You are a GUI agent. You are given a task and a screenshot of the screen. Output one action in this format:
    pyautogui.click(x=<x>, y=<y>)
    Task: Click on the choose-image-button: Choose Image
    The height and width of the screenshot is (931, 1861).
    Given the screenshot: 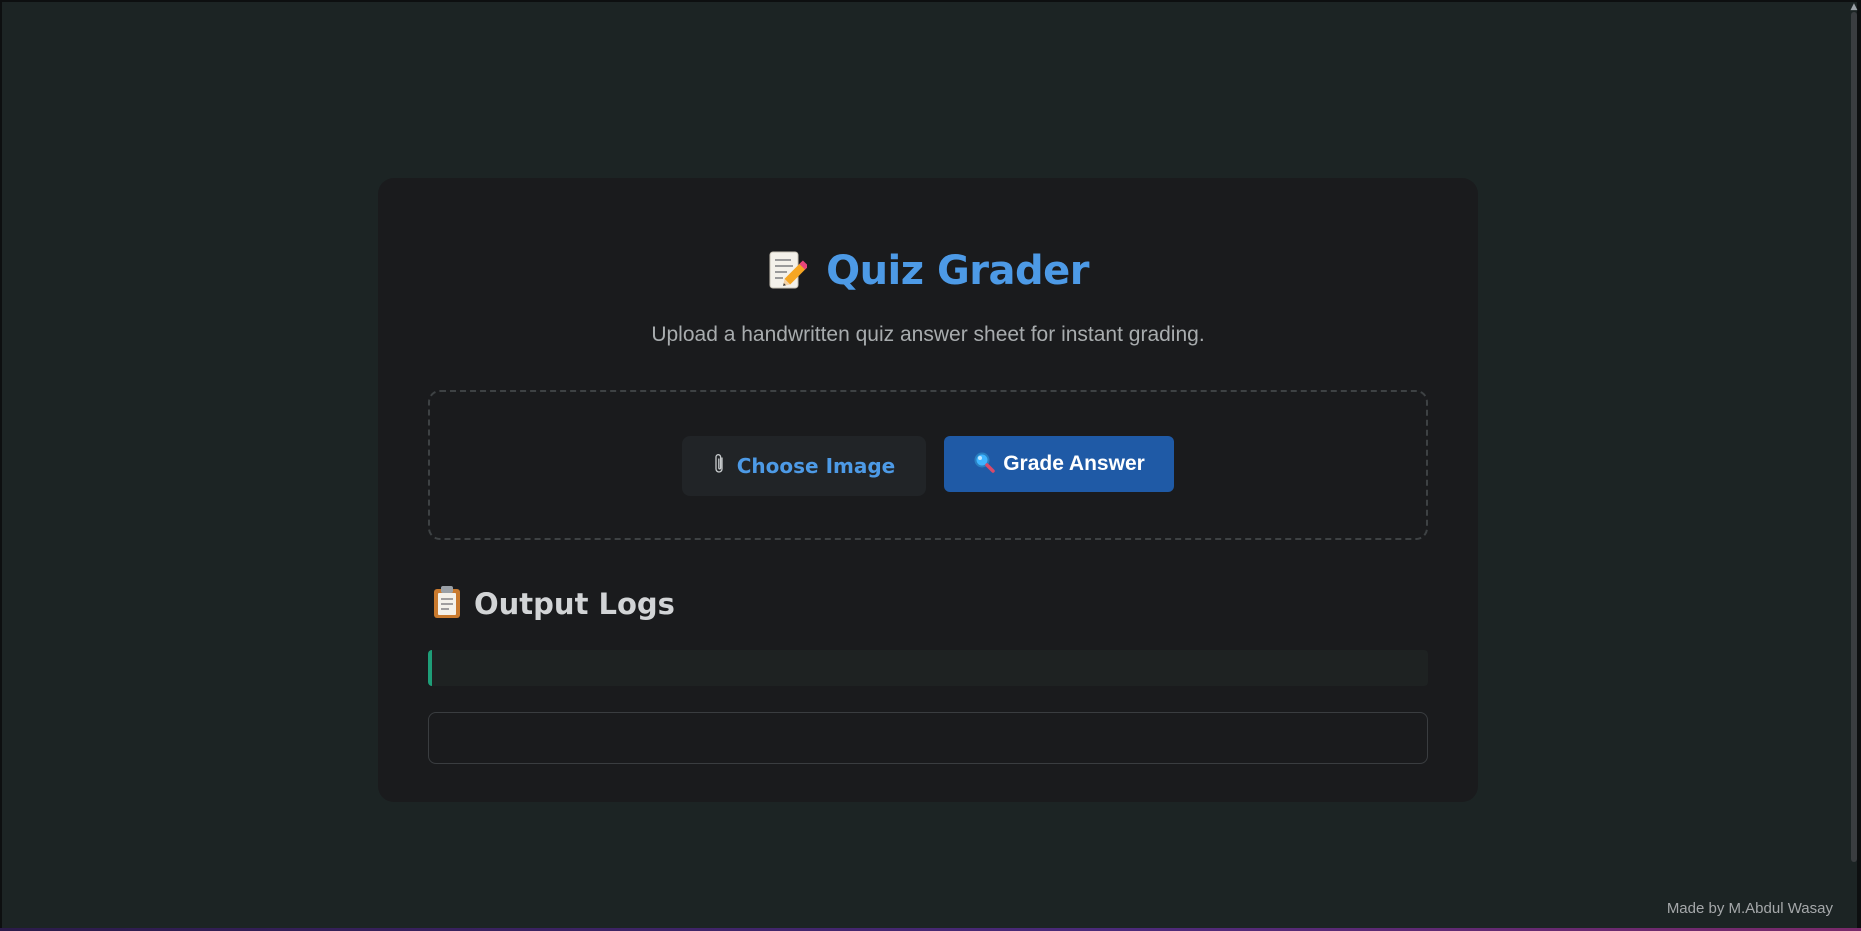 What is the action you would take?
    pyautogui.click(x=804, y=466)
    